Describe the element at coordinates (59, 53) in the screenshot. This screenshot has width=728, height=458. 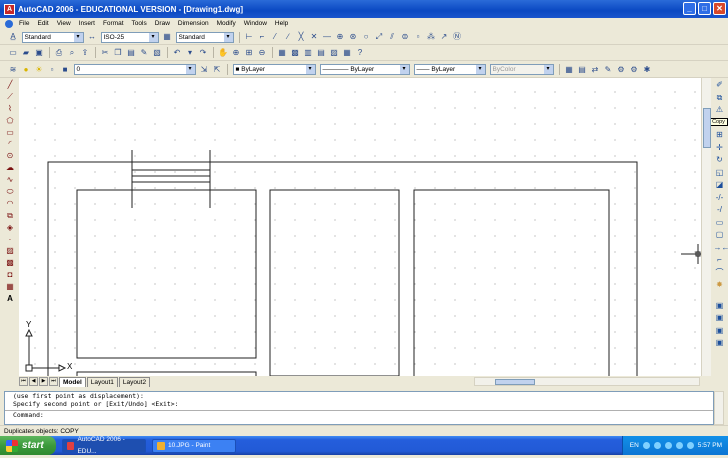
I see `plot-icon: ⎙` at that location.